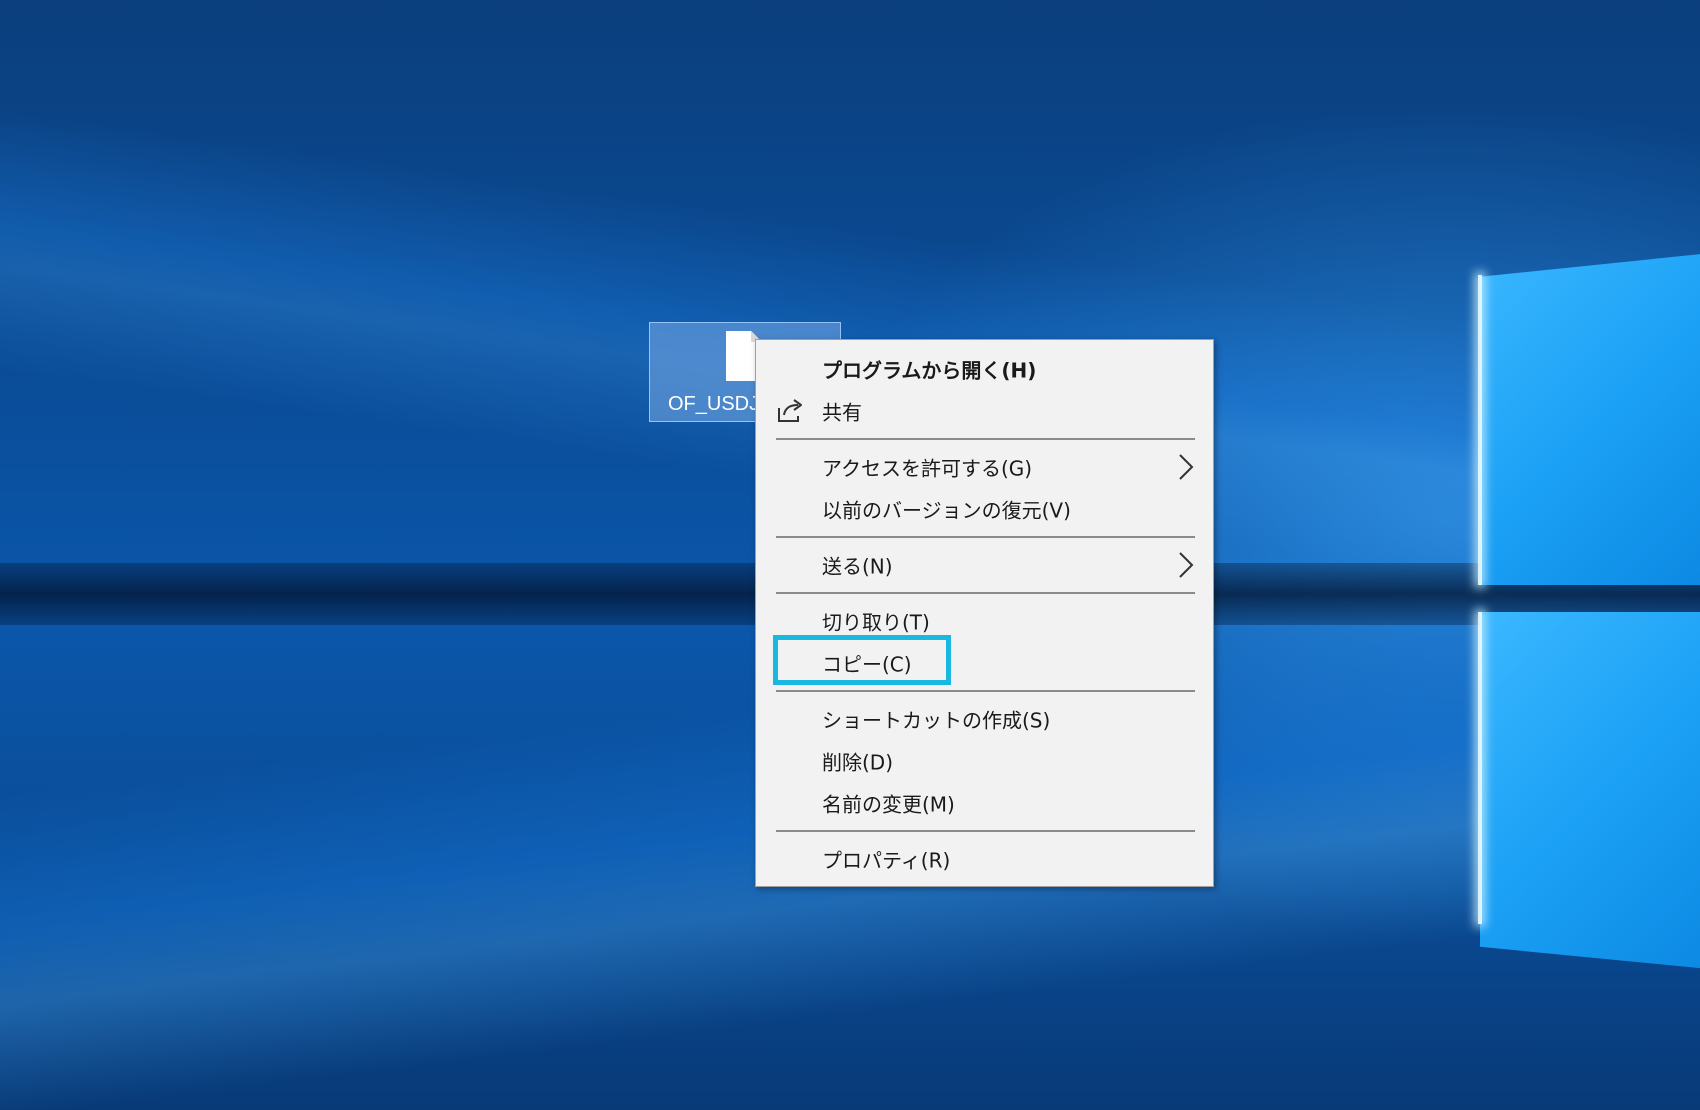 Image resolution: width=1700 pixels, height=1110 pixels. What do you see at coordinates (984, 663) in the screenshot?
I see `menu-item-copy: コピー(C)` at bounding box center [984, 663].